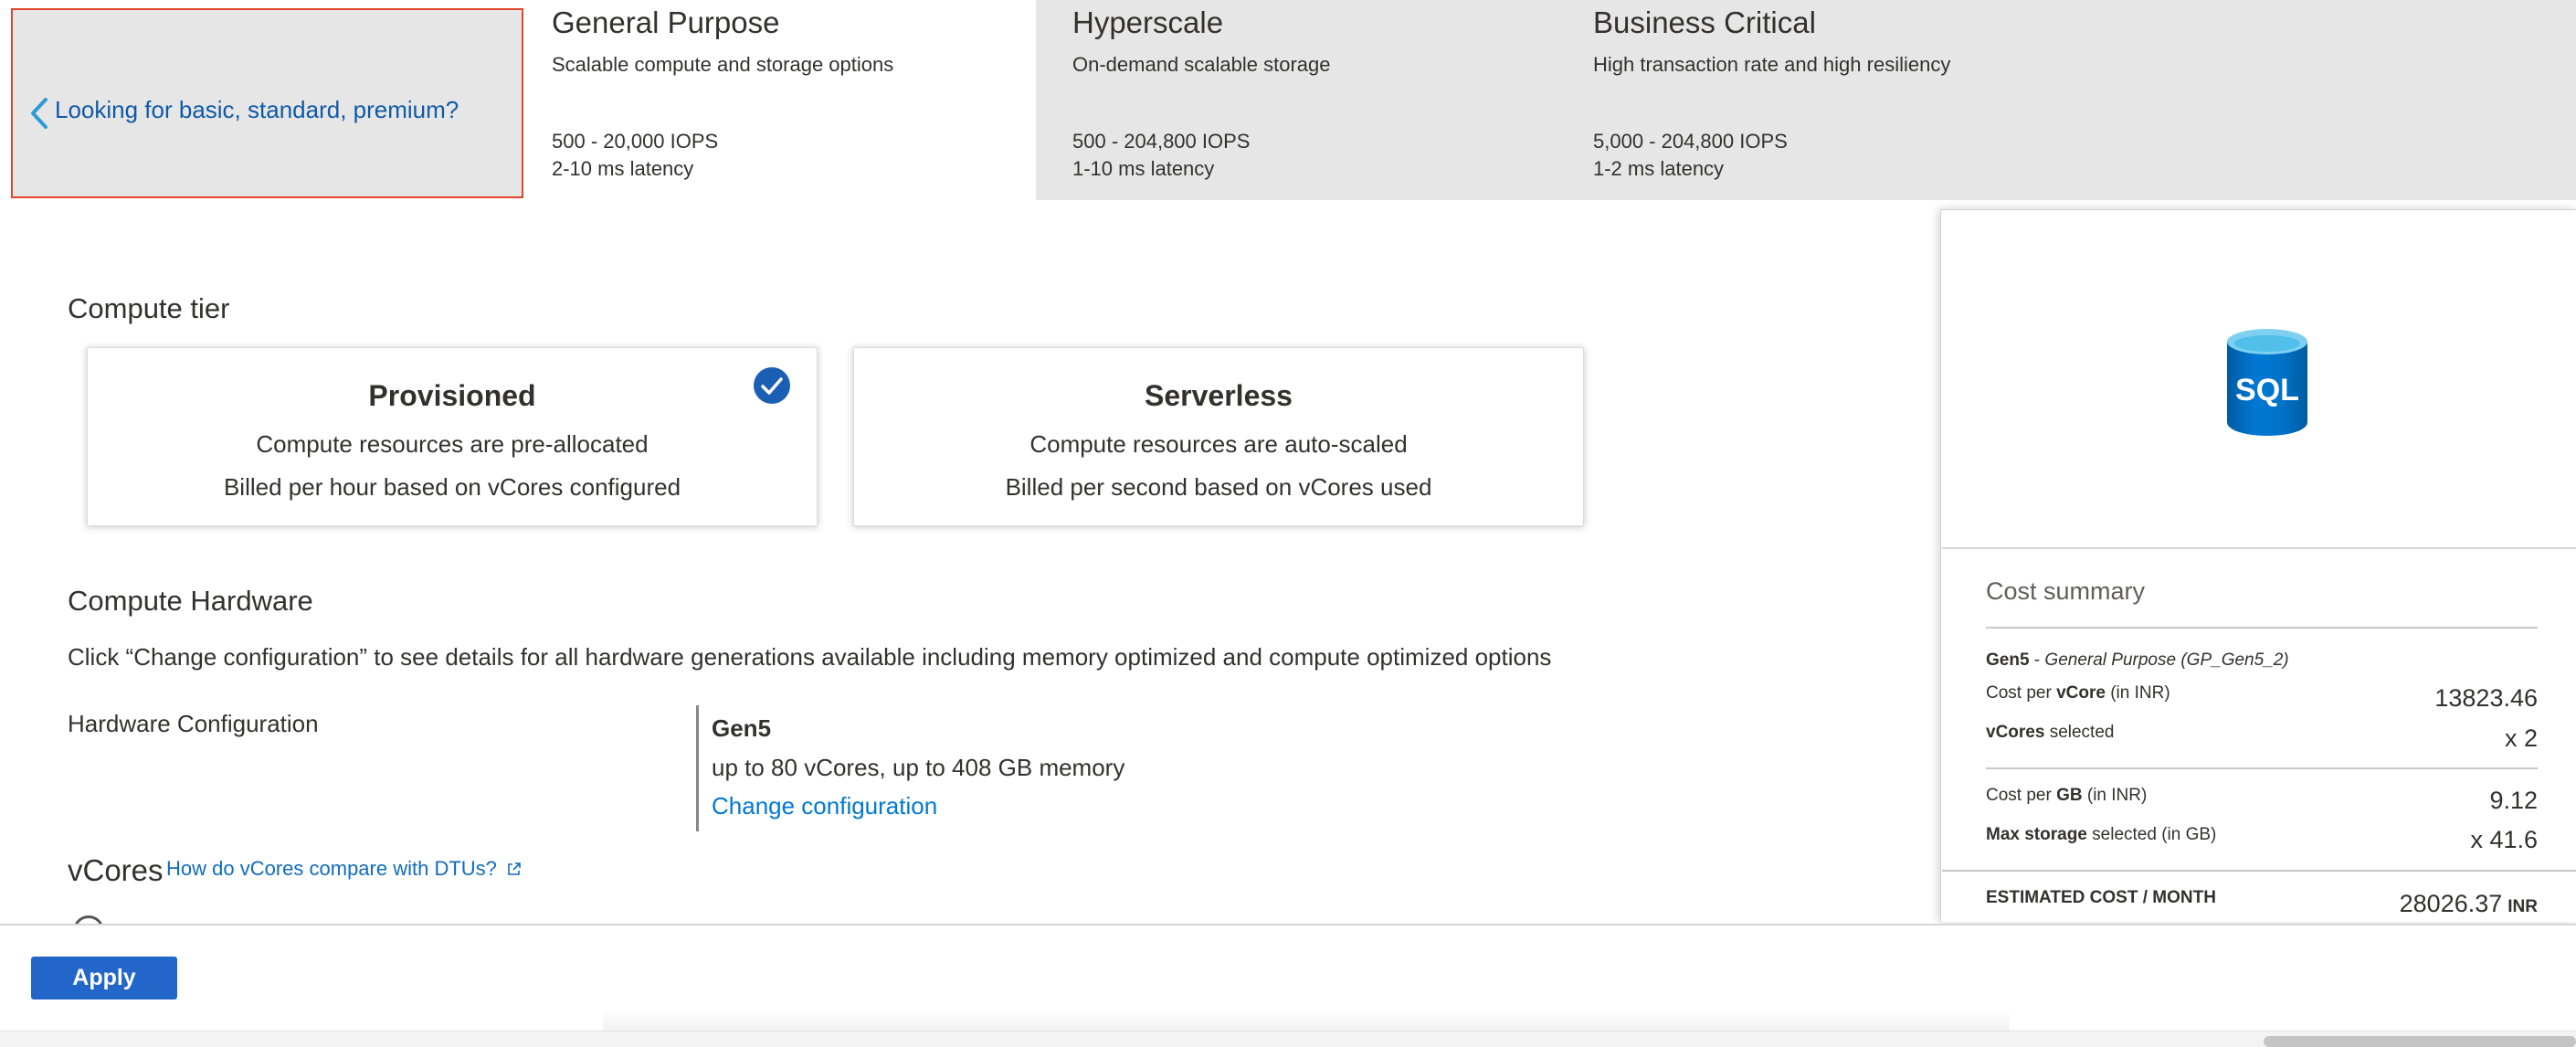  Describe the element at coordinates (191, 601) in the screenshot. I see `compute-hardware-title: Compute Hardware` at that location.